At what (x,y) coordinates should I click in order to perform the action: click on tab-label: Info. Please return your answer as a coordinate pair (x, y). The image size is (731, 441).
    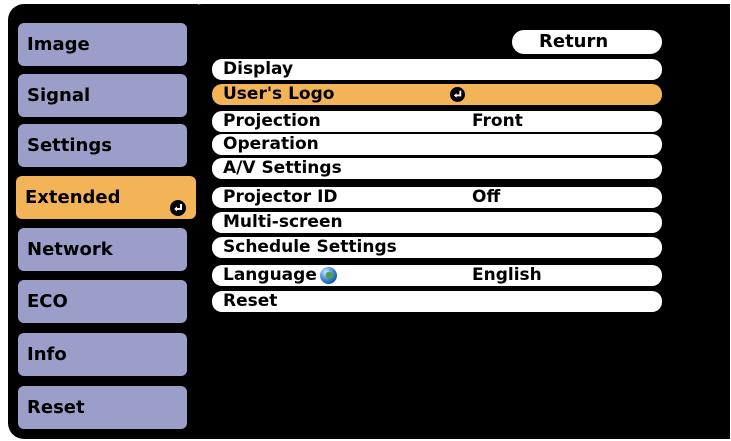
    Looking at the image, I should click on (47, 354).